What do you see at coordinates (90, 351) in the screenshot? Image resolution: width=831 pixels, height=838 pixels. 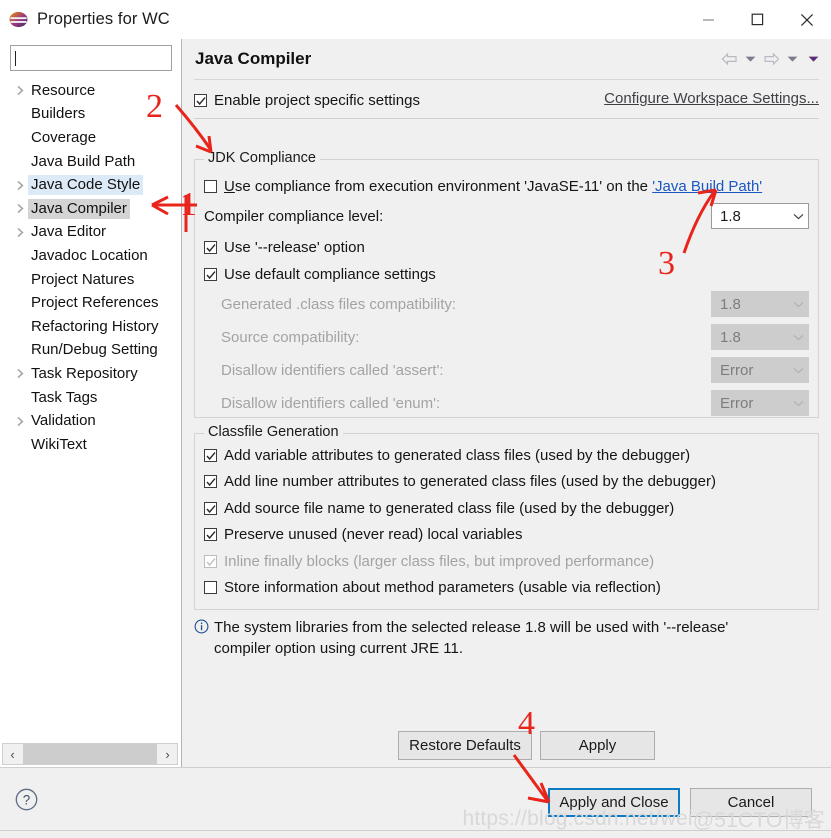 I see `sidebar-item-run-debug-setting: Run/Debug Setting` at bounding box center [90, 351].